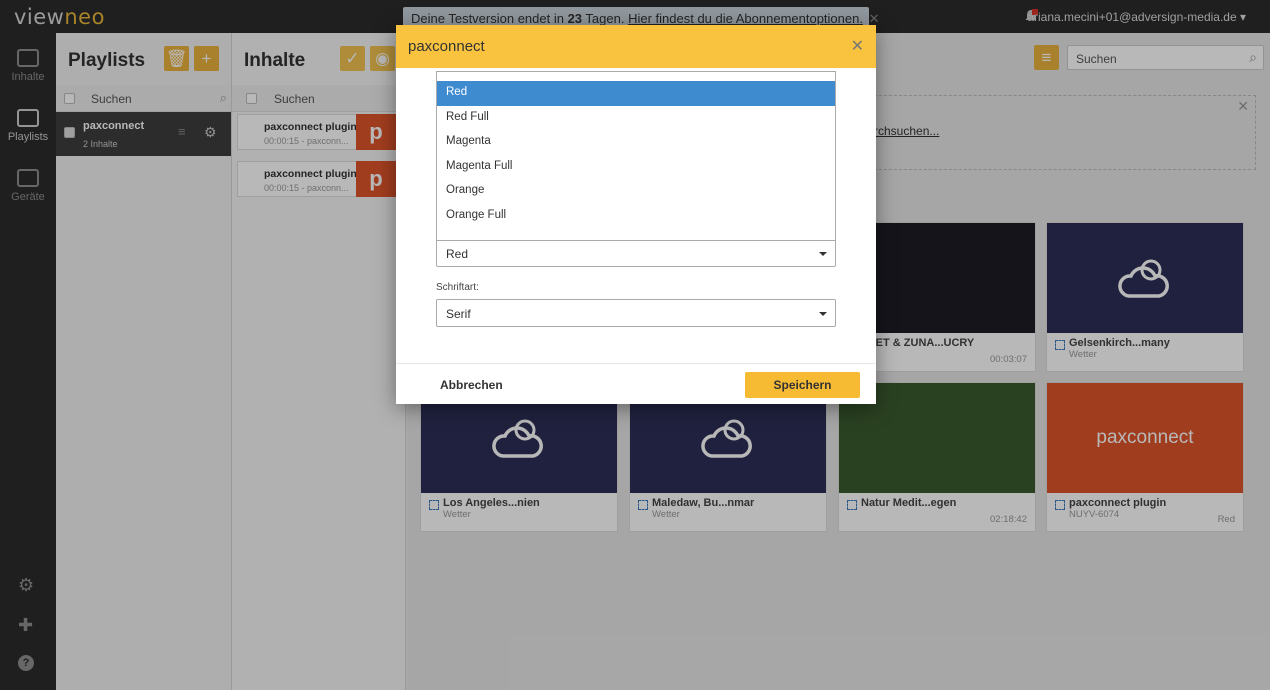 This screenshot has width=1270, height=690. What do you see at coordinates (636, 118) in the screenshot?
I see `dropdown-option: Red Full` at bounding box center [636, 118].